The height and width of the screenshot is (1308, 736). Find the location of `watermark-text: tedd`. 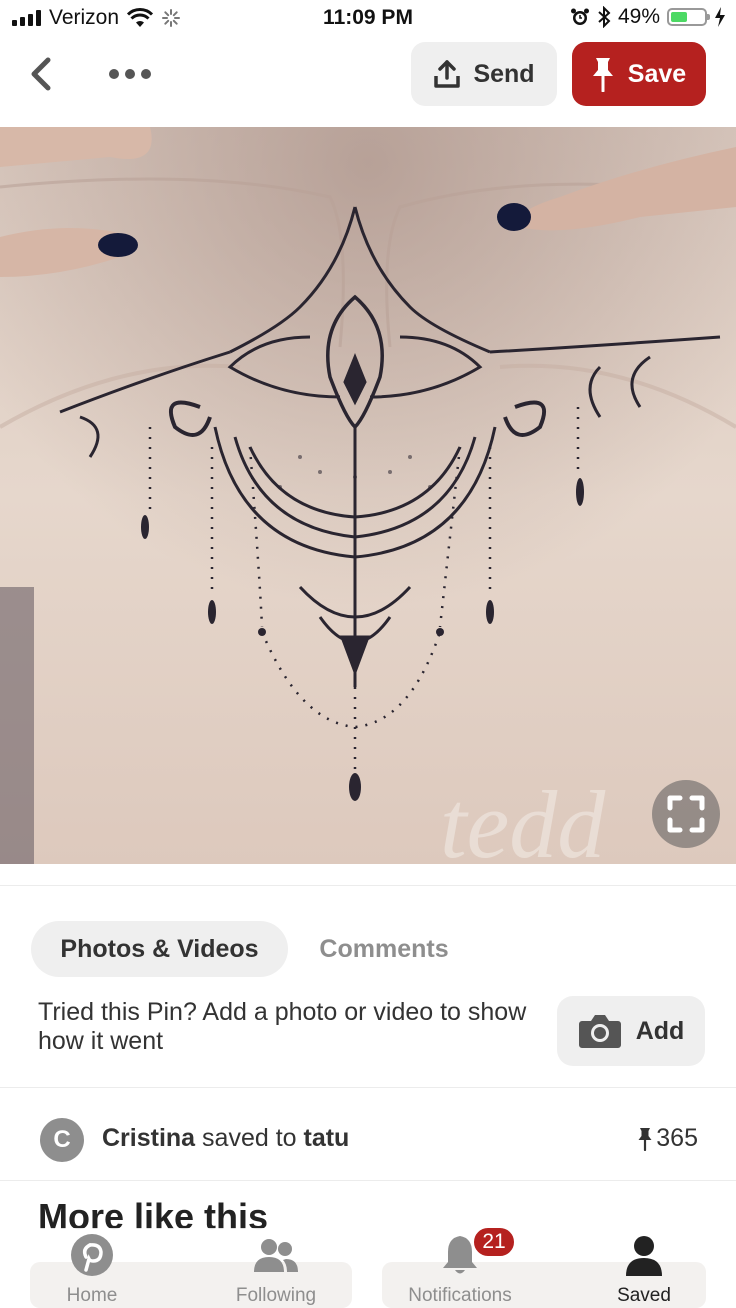

watermark-text: tedd is located at coordinates (523, 817).